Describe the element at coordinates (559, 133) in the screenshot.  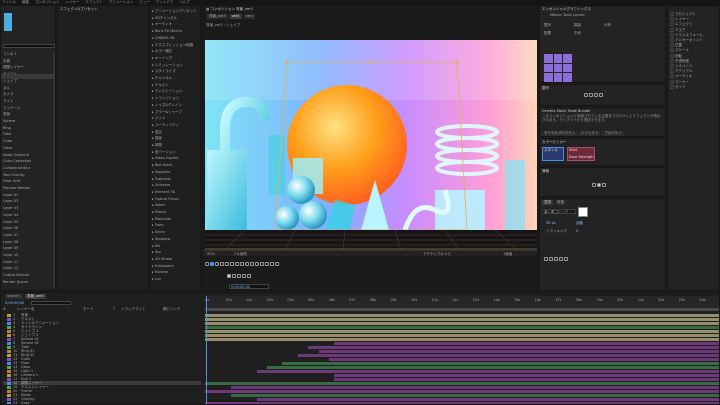
I see `libraries-tab-1: すべてのプロパティ` at that location.